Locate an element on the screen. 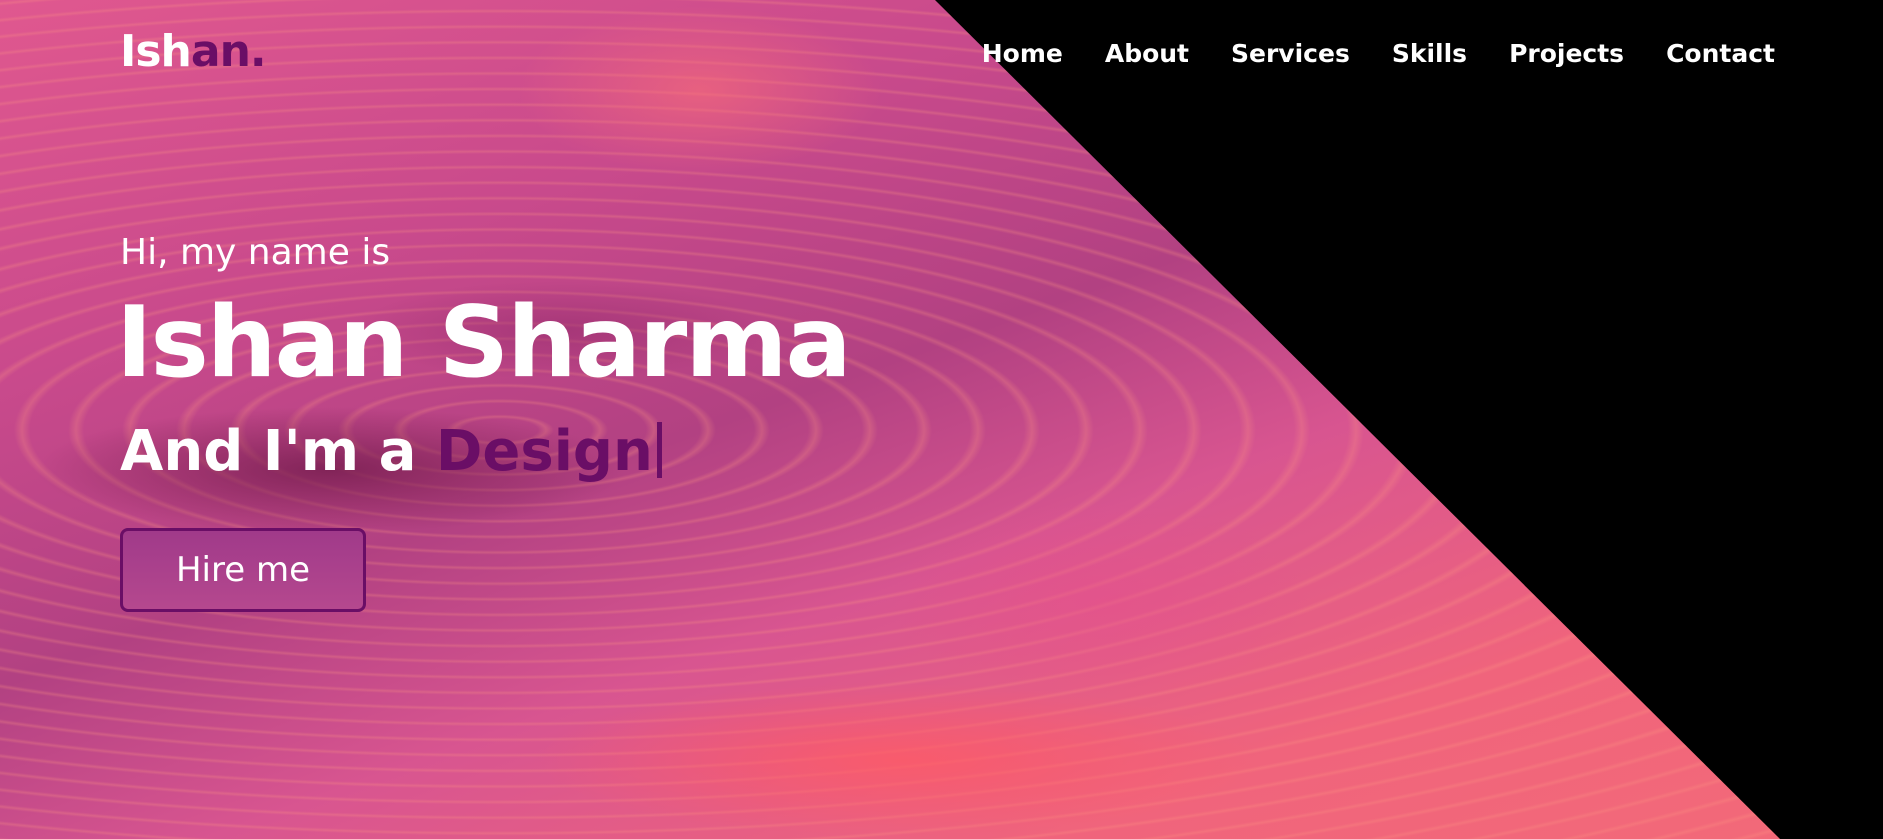 This screenshot has height=839, width=1883. nav-item-home: Home is located at coordinates (1022, 54).